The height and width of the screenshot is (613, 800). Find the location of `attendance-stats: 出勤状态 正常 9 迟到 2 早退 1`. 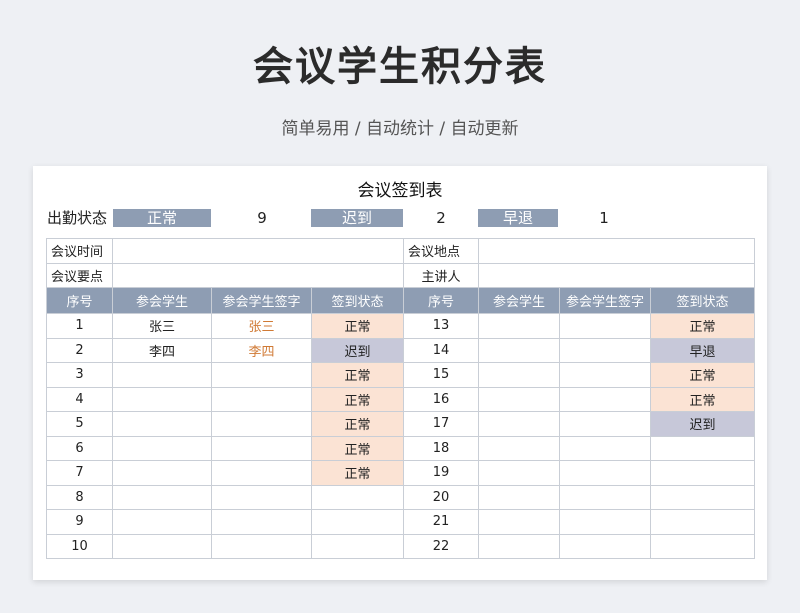

attendance-stats: 出勤状态 正常 9 迟到 2 早退 1 is located at coordinates (402, 218).